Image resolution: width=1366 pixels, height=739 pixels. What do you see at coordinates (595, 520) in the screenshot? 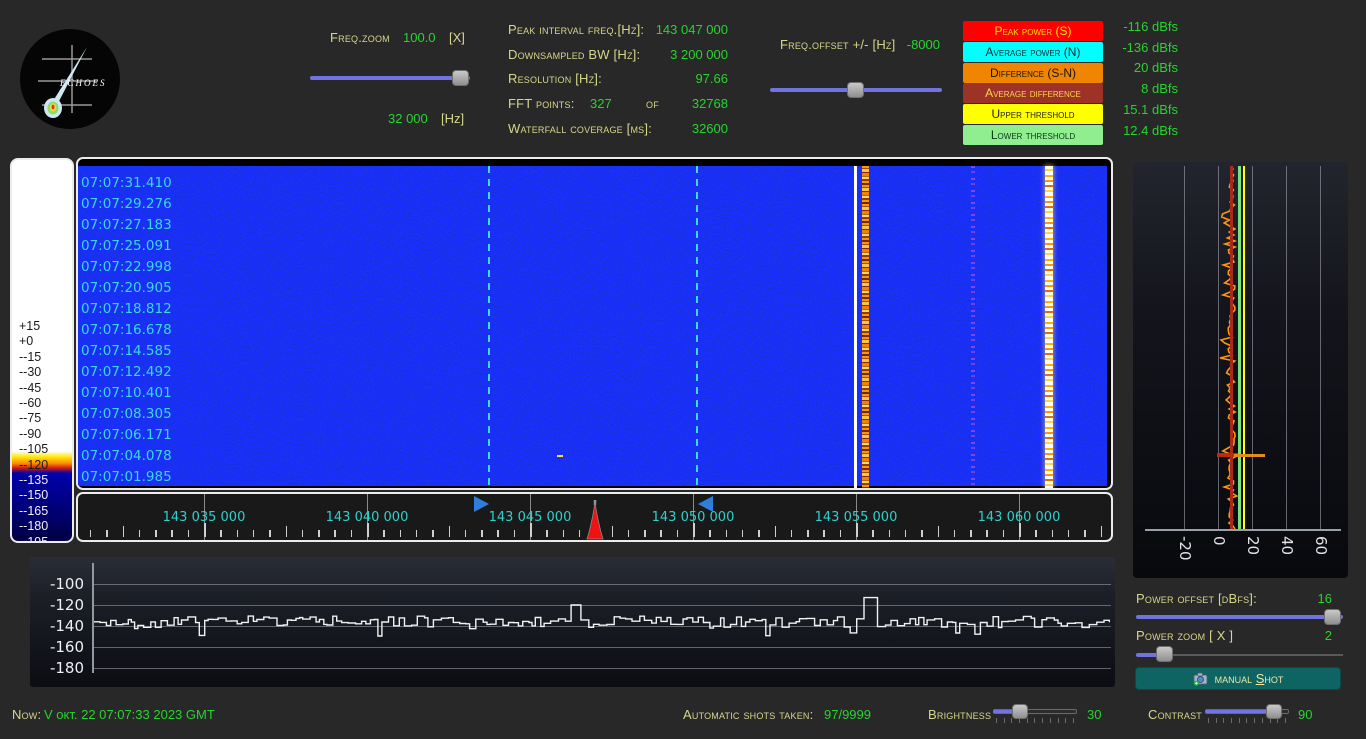
I see `peak-frequency-marker` at bounding box center [595, 520].